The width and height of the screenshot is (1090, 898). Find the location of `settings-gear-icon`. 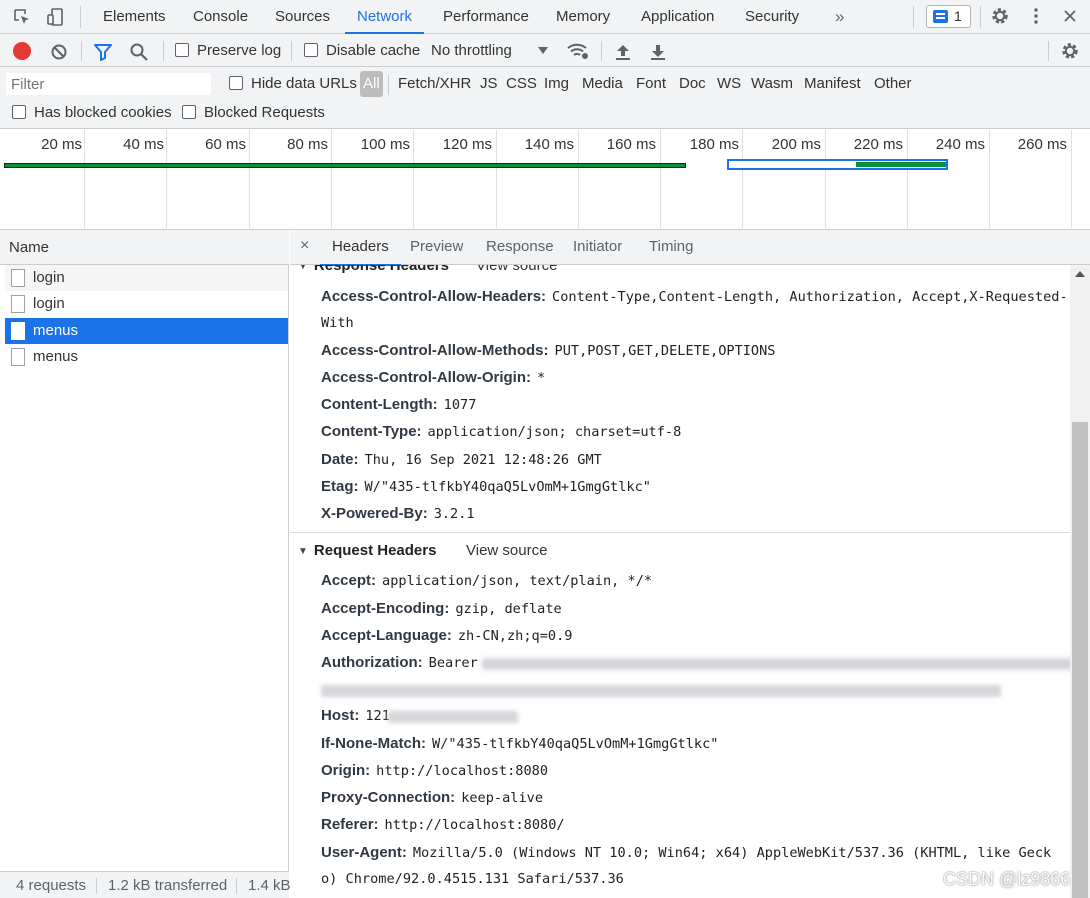

settings-gear-icon is located at coordinates (1000, 16).